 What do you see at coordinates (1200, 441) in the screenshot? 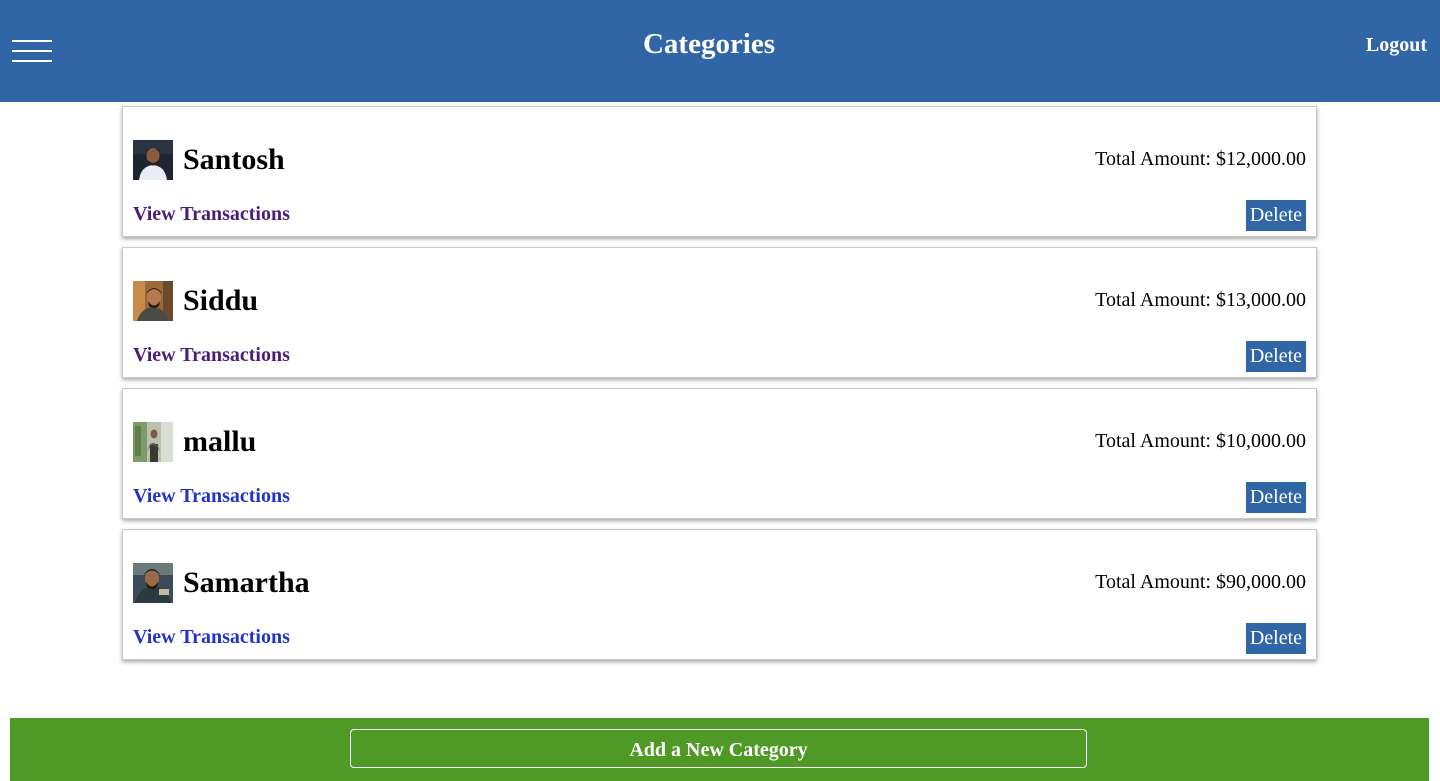
I see `total-amount: Total Amount: $10,000.00` at bounding box center [1200, 441].